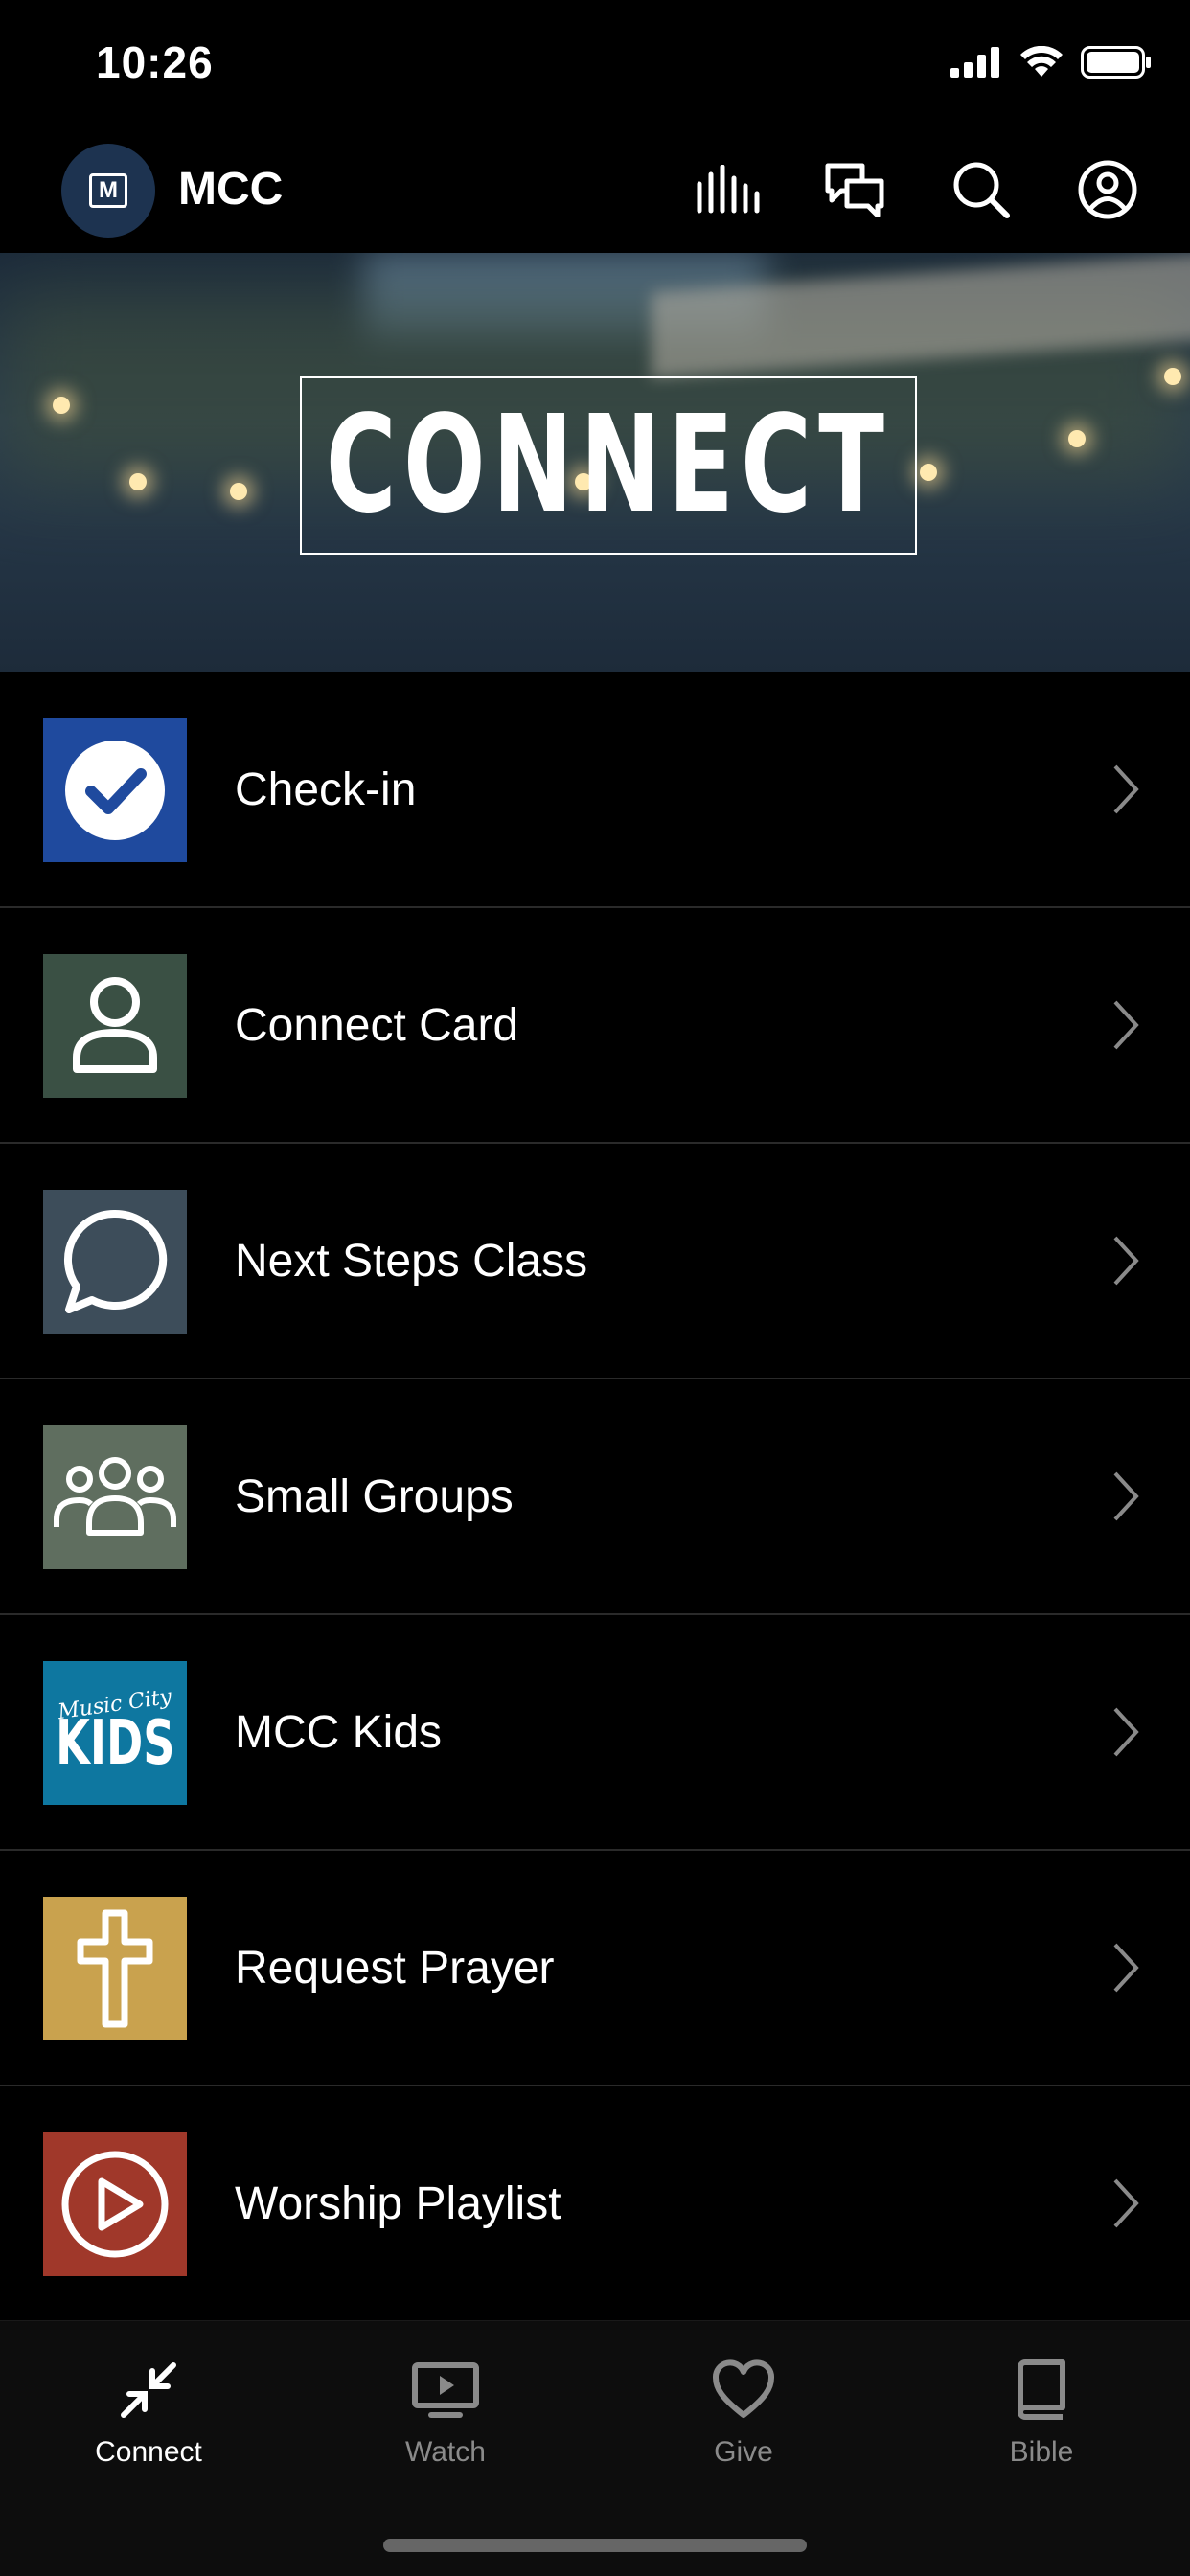 Image resolution: width=1190 pixels, height=2576 pixels. What do you see at coordinates (595, 1733) in the screenshot?
I see `menu-item-mcc-kids: Music City KIDS MCC Kids` at bounding box center [595, 1733].